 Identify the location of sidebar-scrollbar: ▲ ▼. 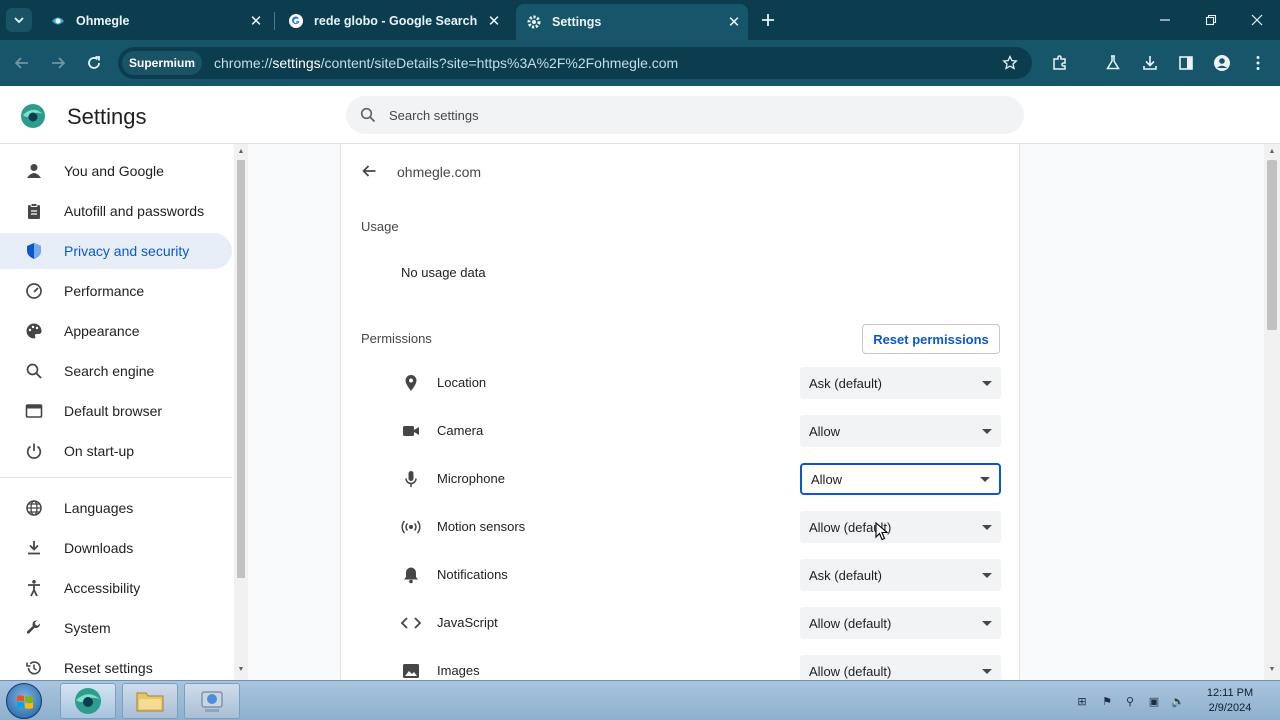
(241, 412).